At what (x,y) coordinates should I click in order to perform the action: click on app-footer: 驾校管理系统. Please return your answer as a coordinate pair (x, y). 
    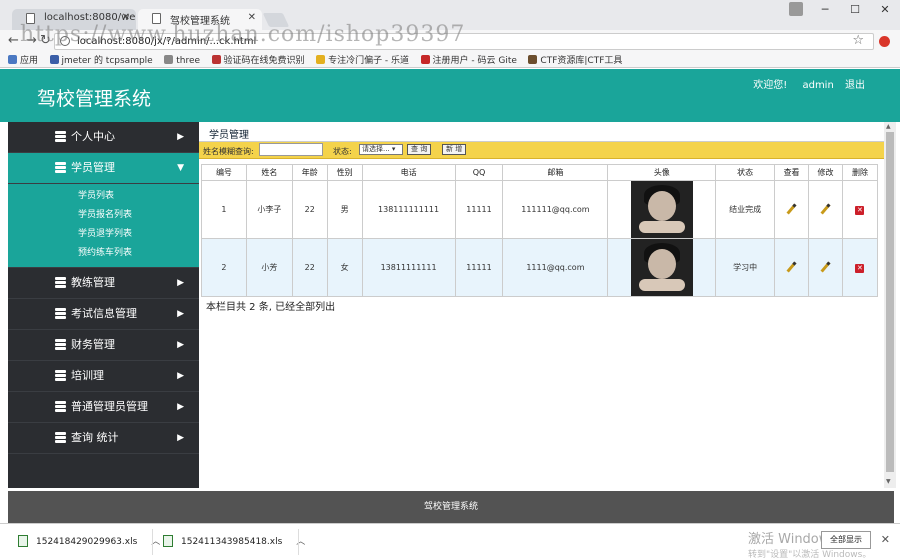
    Looking at the image, I should click on (451, 507).